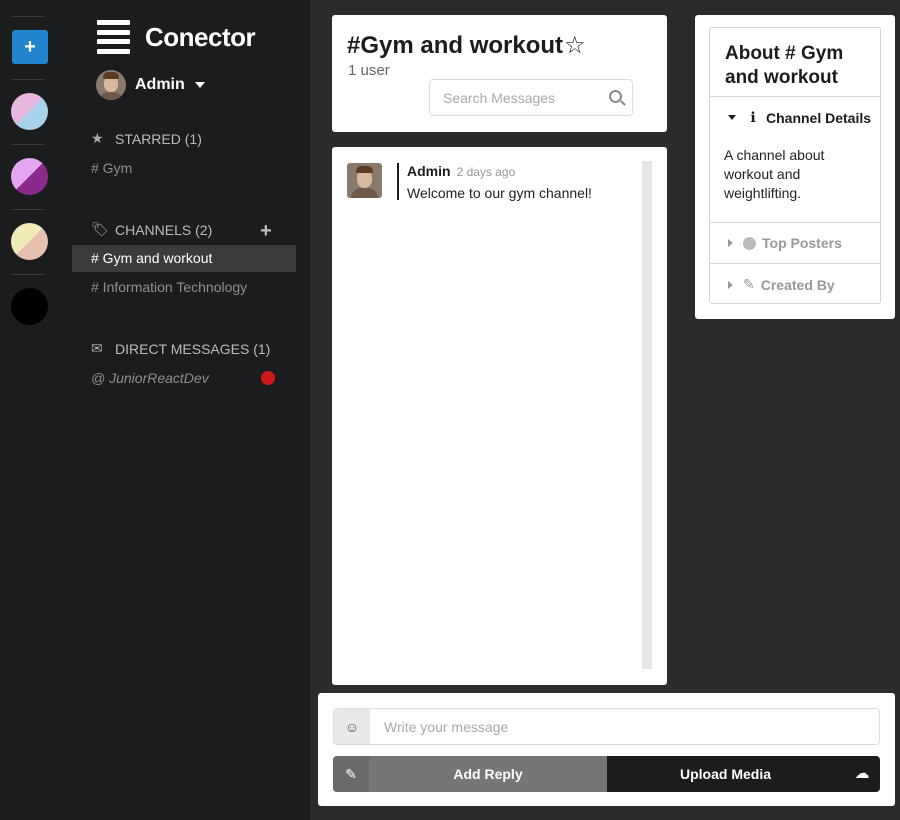 This screenshot has height=820, width=900. Describe the element at coordinates (164, 229) in the screenshot. I see `channels-label: CHANNELS (2)` at that location.